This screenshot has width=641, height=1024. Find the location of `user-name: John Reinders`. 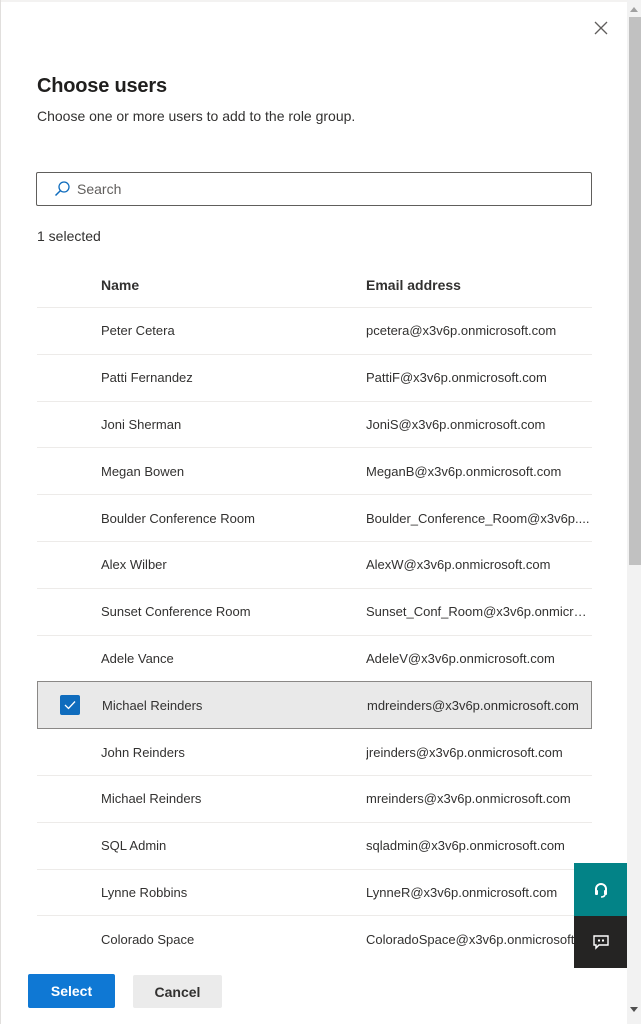

user-name: John Reinders is located at coordinates (143, 752).